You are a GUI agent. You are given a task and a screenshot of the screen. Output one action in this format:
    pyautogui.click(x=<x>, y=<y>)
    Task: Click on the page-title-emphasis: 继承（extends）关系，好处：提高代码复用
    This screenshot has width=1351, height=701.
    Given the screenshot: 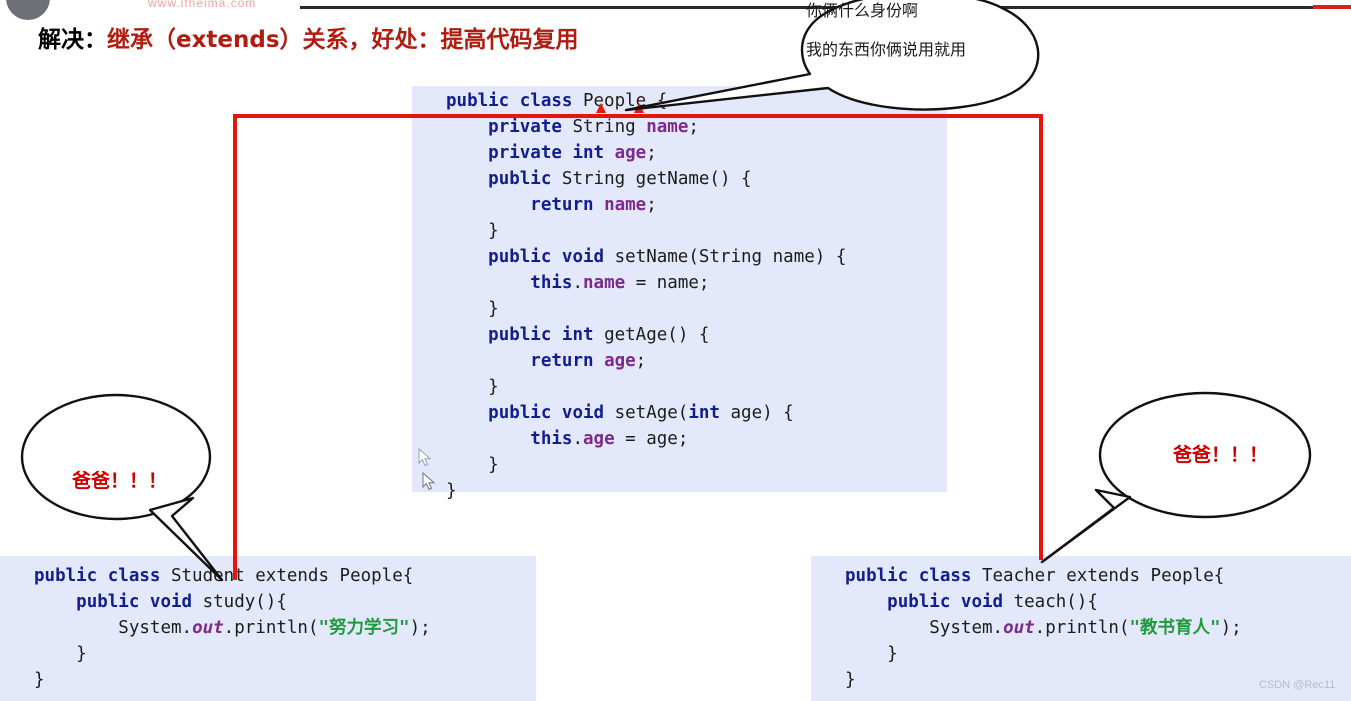 What is the action you would take?
    pyautogui.click(x=343, y=40)
    